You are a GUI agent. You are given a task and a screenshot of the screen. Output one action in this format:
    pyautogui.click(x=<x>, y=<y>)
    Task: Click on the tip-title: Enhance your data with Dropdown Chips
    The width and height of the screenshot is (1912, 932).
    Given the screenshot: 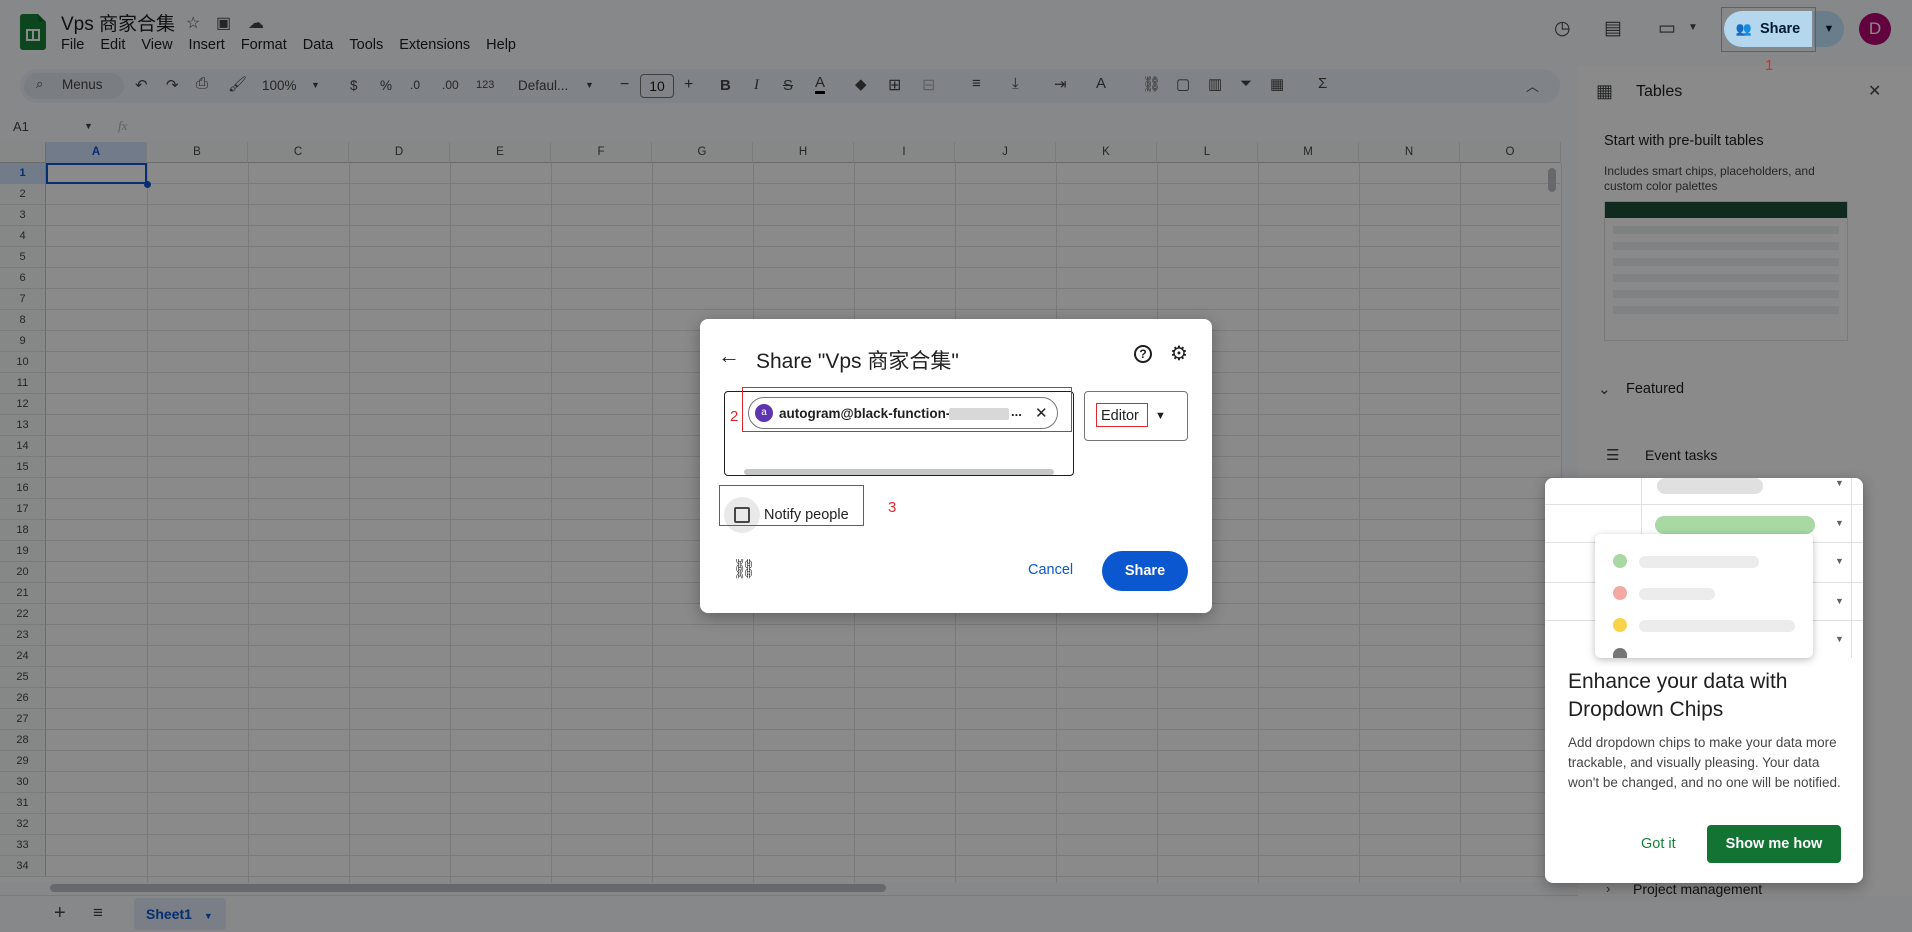 What is the action you would take?
    pyautogui.click(x=1678, y=695)
    